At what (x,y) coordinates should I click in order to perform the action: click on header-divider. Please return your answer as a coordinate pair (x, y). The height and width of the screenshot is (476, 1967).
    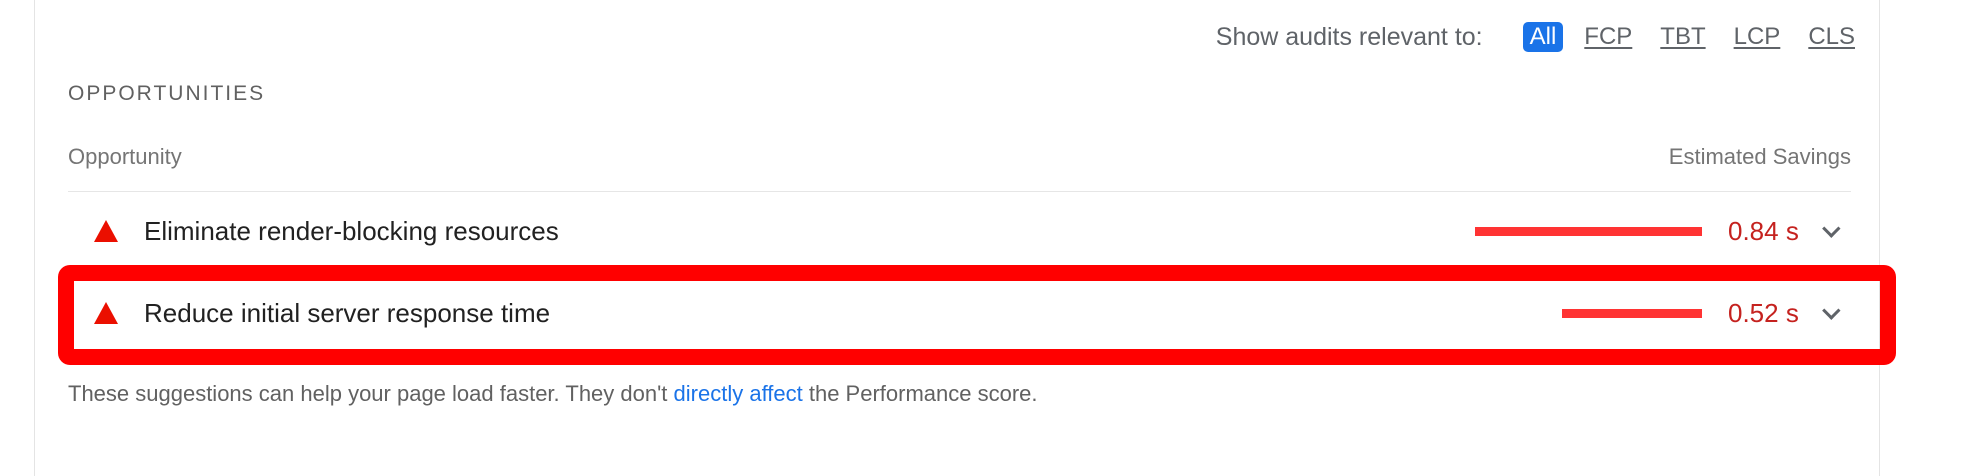
    Looking at the image, I should click on (959, 191).